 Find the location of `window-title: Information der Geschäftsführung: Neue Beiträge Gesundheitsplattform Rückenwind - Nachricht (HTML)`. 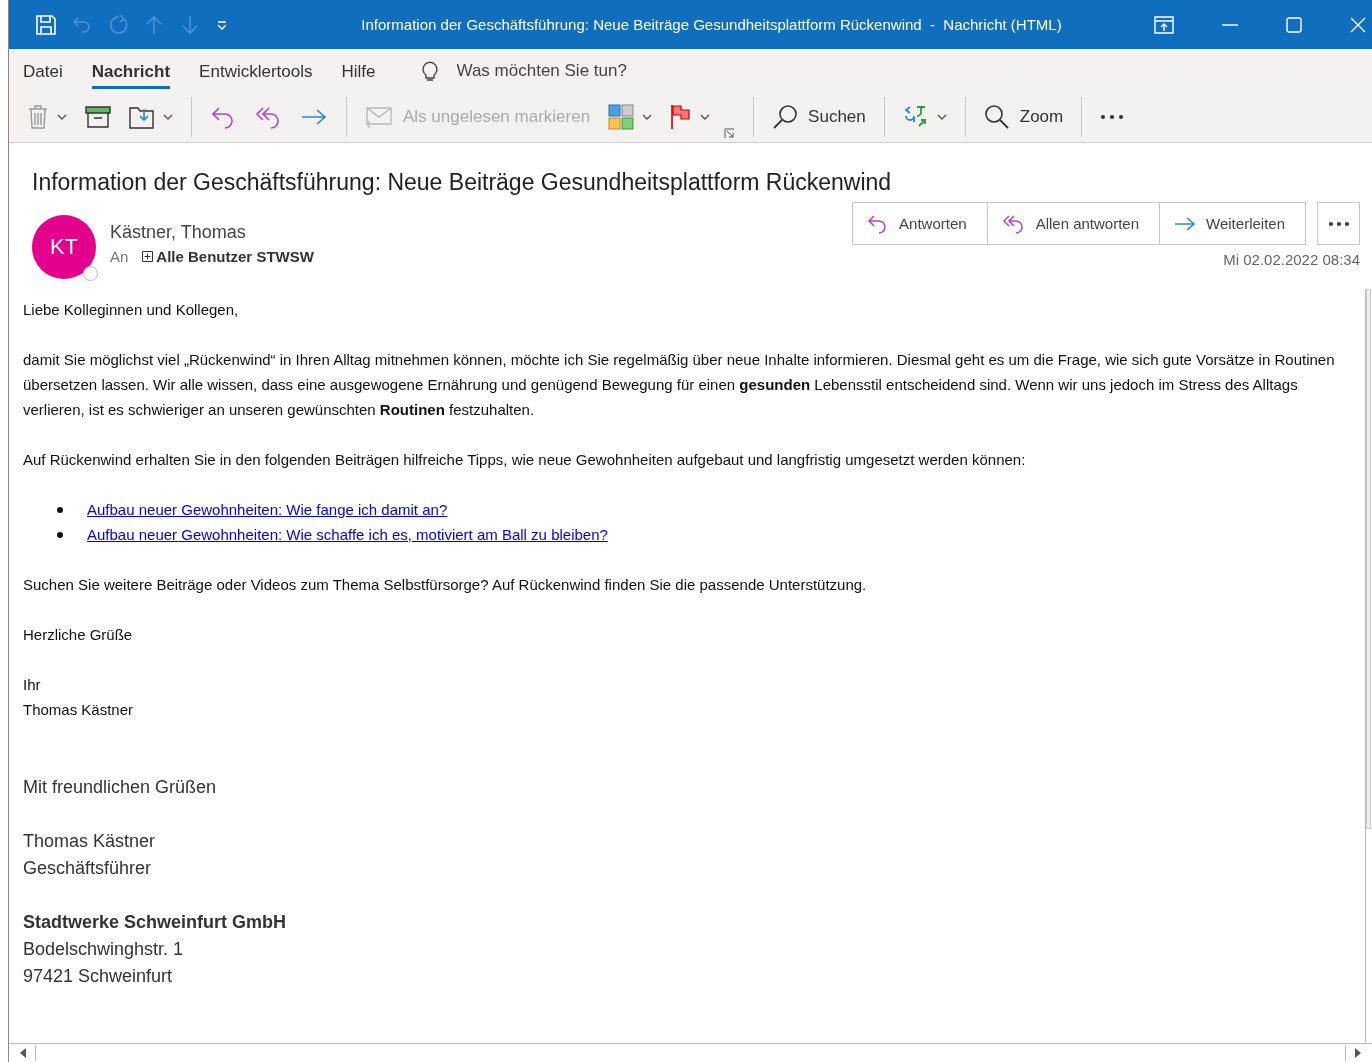

window-title: Information der Geschäftsführung: Neue Beiträge Gesundheitsplattform Rückenwind - Nachricht (HTML) is located at coordinates (711, 24).